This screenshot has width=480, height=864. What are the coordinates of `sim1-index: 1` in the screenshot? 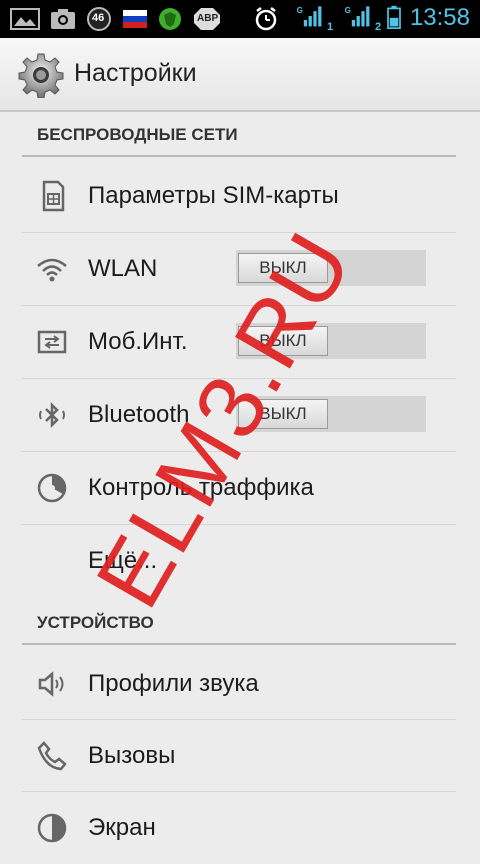 It's located at (330, 27).